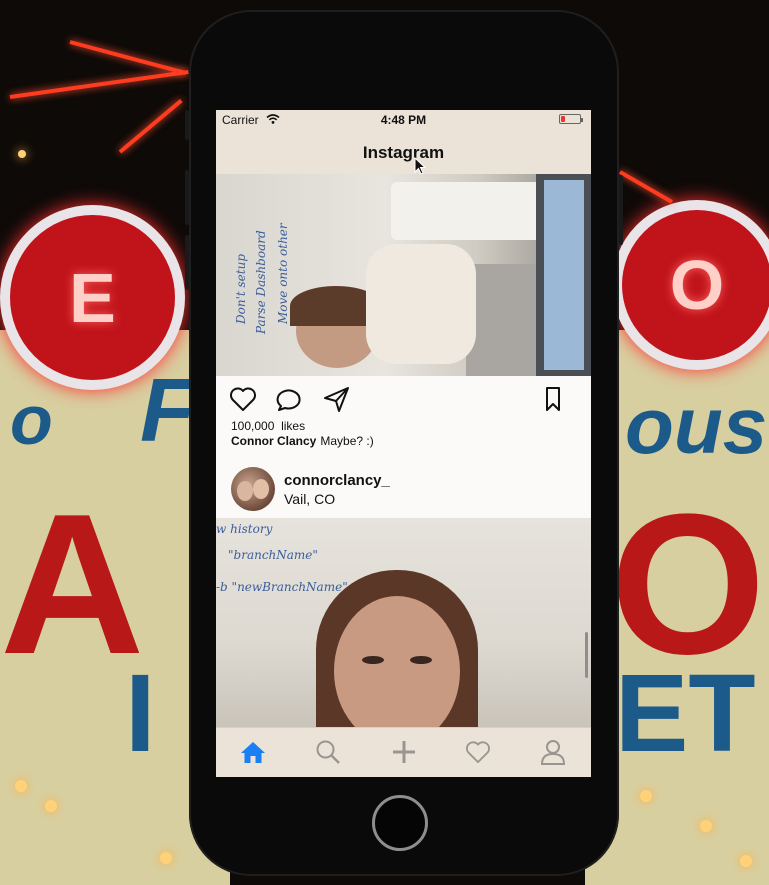 The height and width of the screenshot is (885, 769). I want to click on likes-label: likes, so click(293, 426).